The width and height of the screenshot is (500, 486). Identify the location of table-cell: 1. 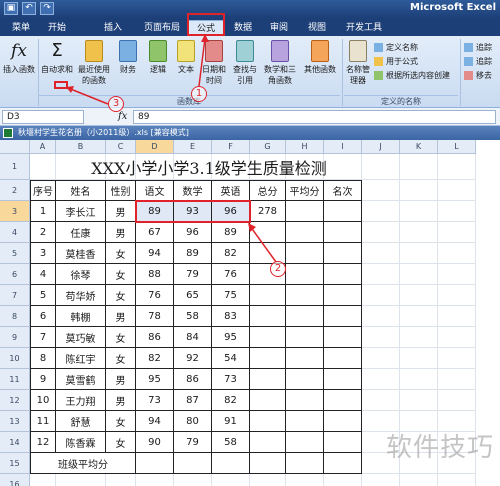
(43, 211).